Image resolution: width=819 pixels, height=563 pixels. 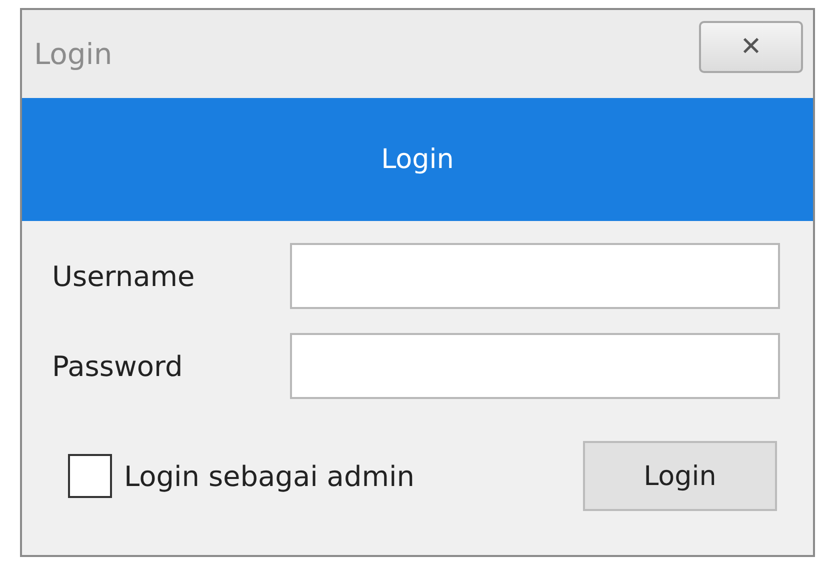 I want to click on header-title: Login, so click(x=417, y=159).